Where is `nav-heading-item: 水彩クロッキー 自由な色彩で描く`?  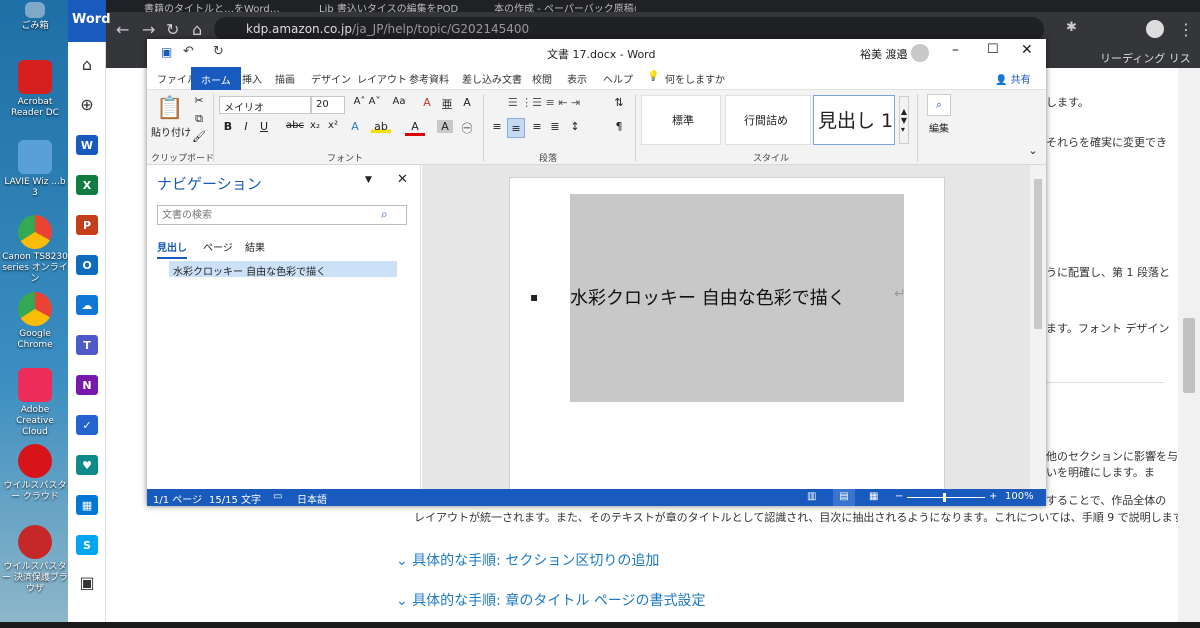 nav-heading-item: 水彩クロッキー 自由な色彩で描く is located at coordinates (283, 269).